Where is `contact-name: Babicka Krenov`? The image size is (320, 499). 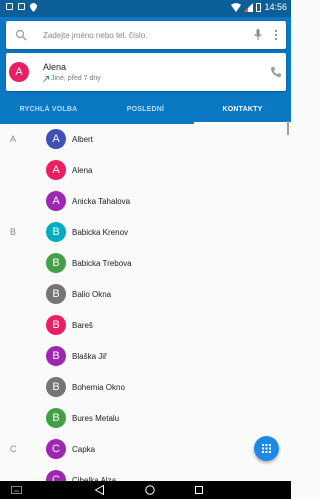 contact-name: Babicka Krenov is located at coordinates (100, 232).